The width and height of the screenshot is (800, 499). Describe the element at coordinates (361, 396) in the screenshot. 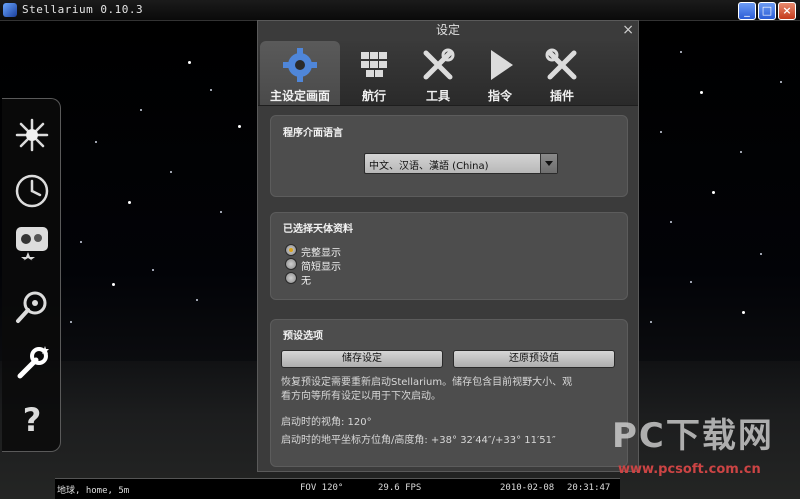

I see `presets-description-line2: 看方向等所有设定以用于下次启动。` at that location.